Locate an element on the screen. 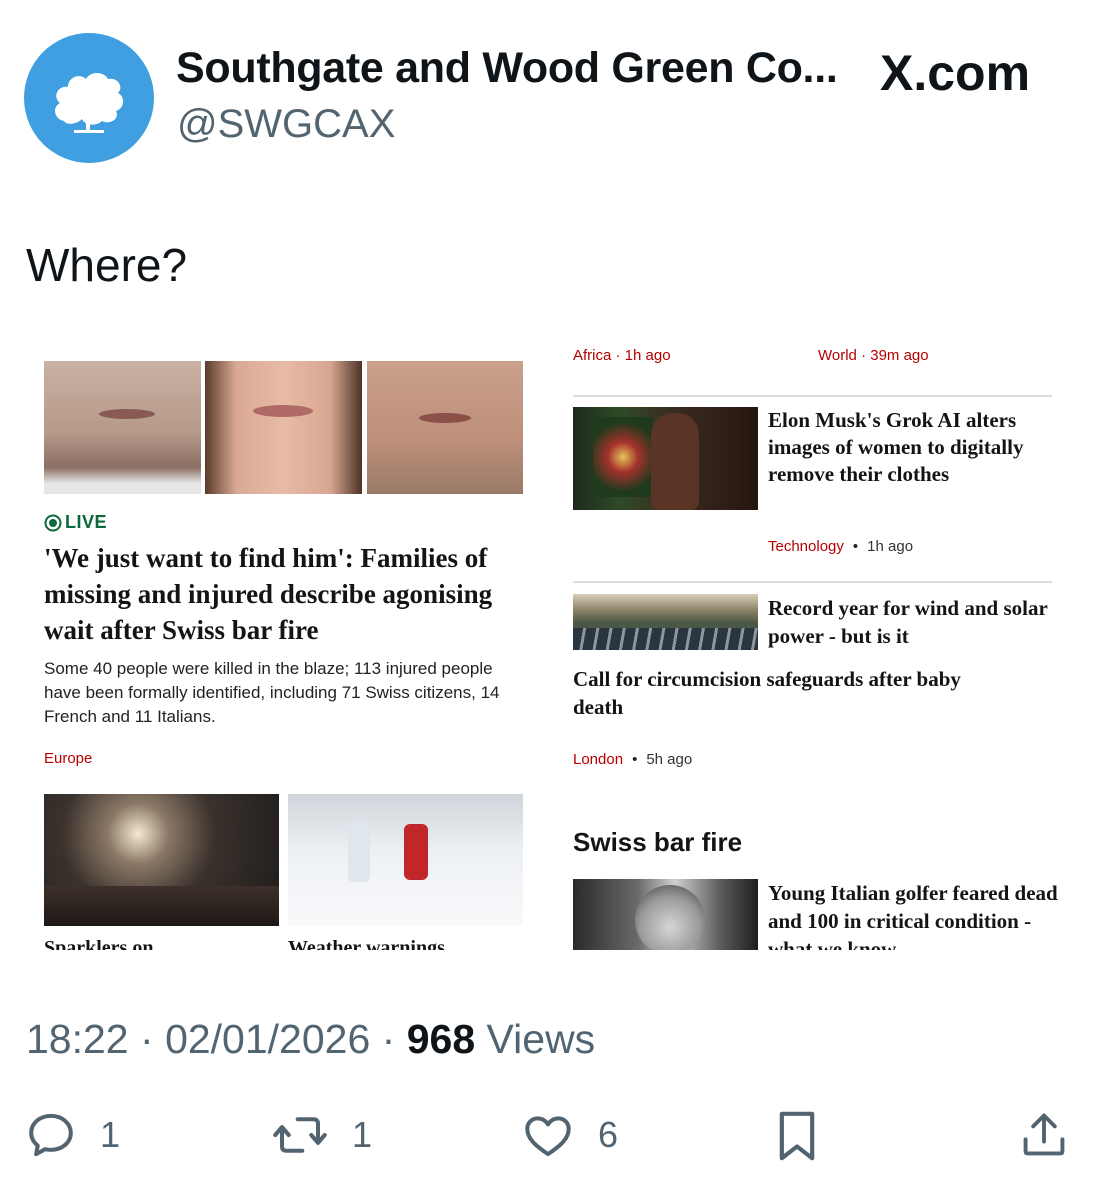  repost-icon is located at coordinates (300, 1135).